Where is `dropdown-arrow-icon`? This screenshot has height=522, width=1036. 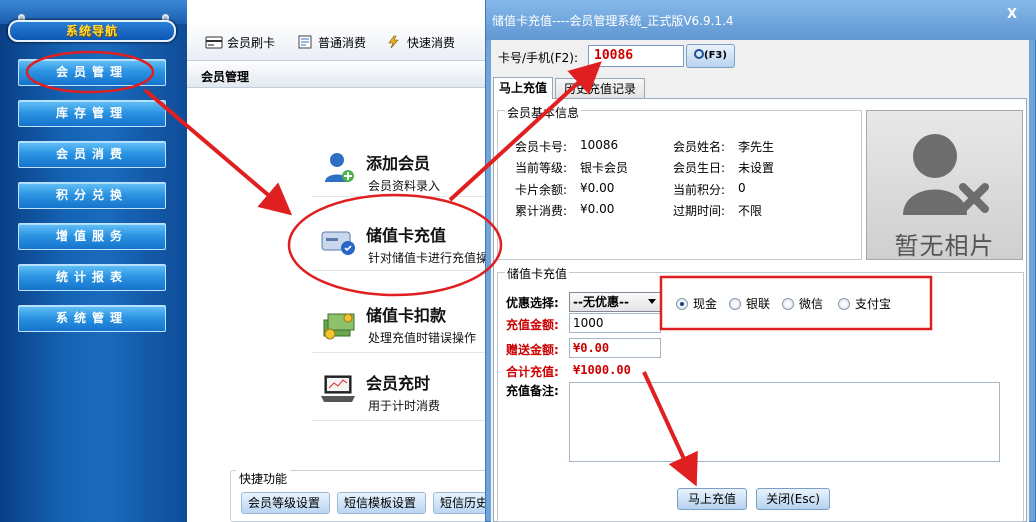
dropdown-arrow-icon is located at coordinates (652, 301).